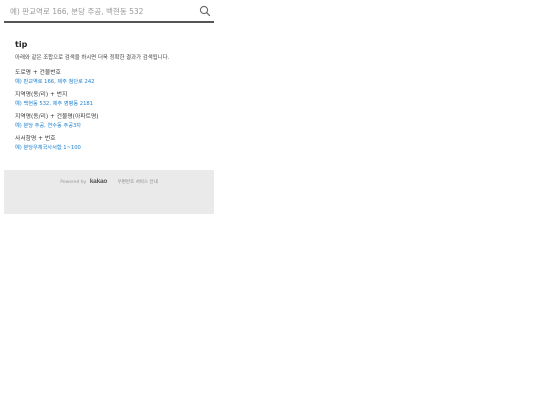  I want to click on tip-item-lot-number: 지역명(동/리) + 번지 예) 백현동 532, 제주 영평동 2181, so click(112, 99).